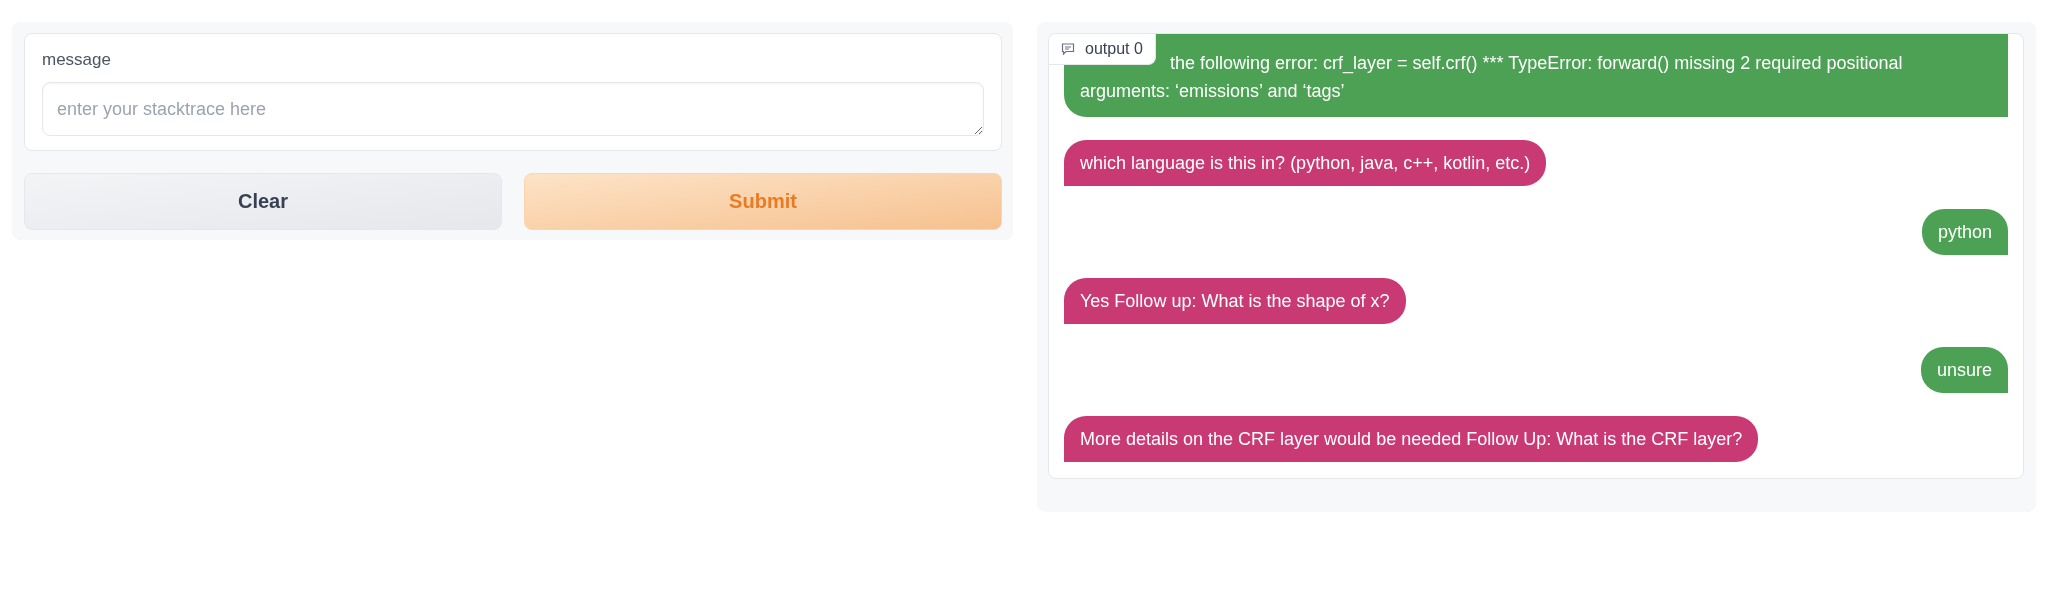 Image resolution: width=2048 pixels, height=592 pixels. I want to click on bot-message: which language is this in? (python, java, c++, kotlin, etc.), so click(1305, 163).